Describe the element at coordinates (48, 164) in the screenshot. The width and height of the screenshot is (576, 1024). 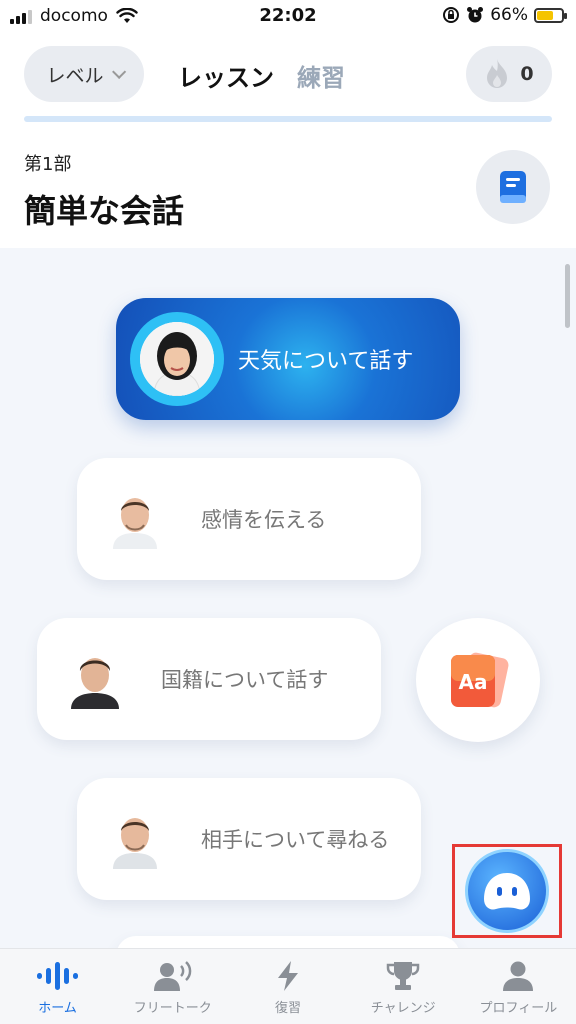
I see `section-part-label: 第1部` at that location.